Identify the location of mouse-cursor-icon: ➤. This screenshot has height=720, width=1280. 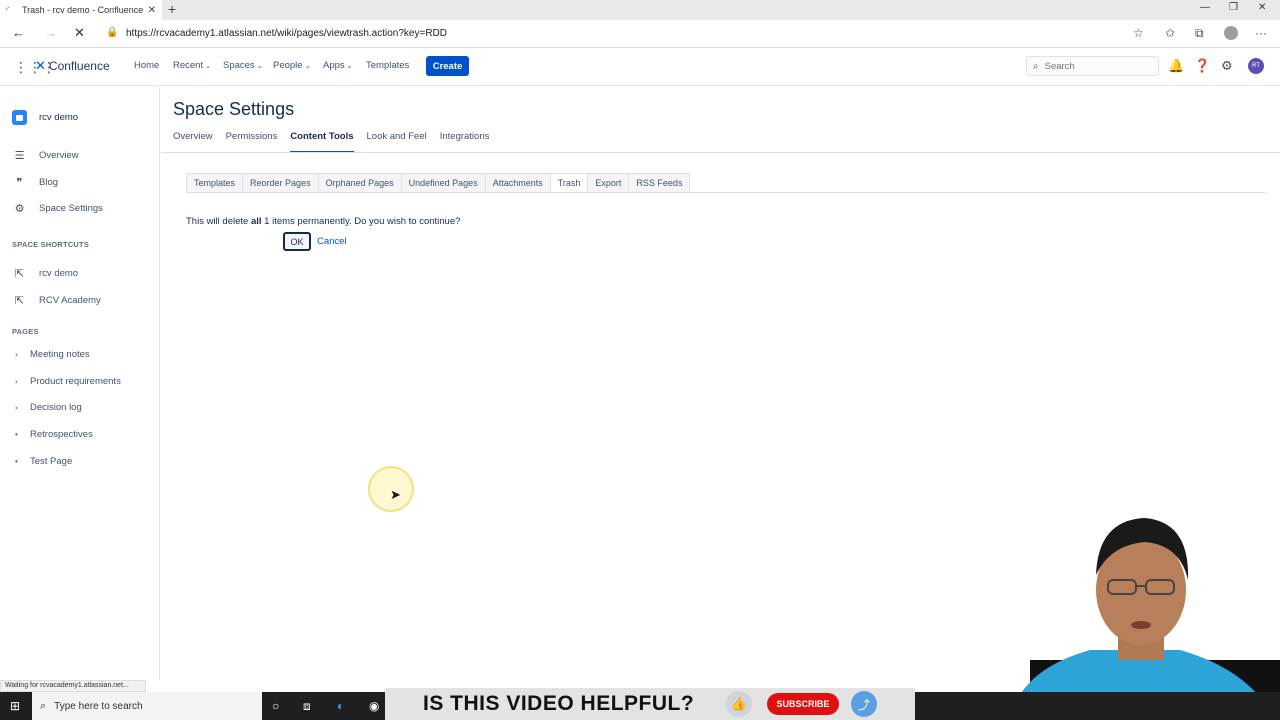
(395, 494).